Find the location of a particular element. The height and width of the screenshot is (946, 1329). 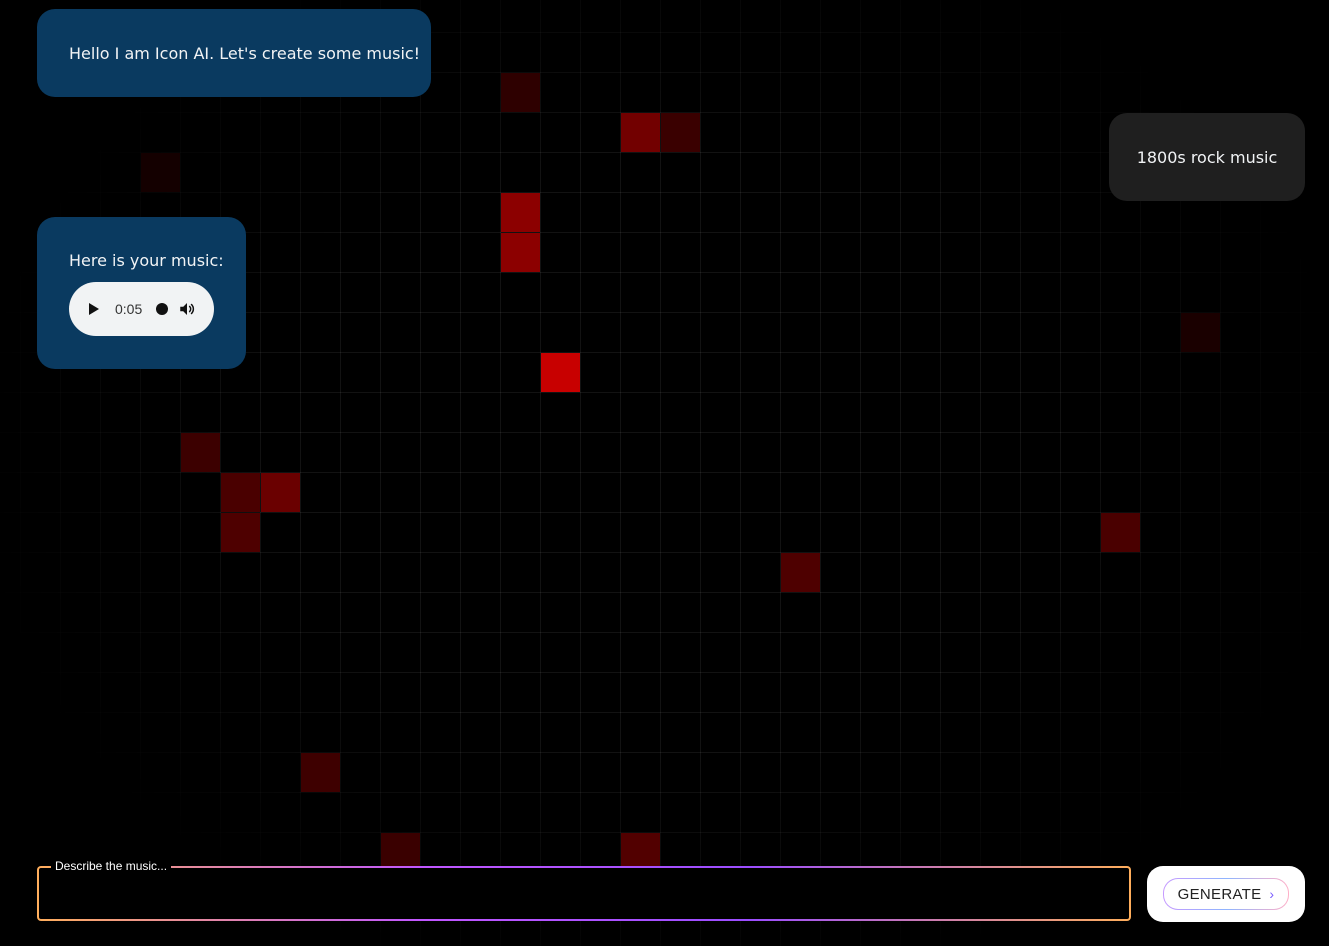

chevron-right-icon: › is located at coordinates (1272, 894).